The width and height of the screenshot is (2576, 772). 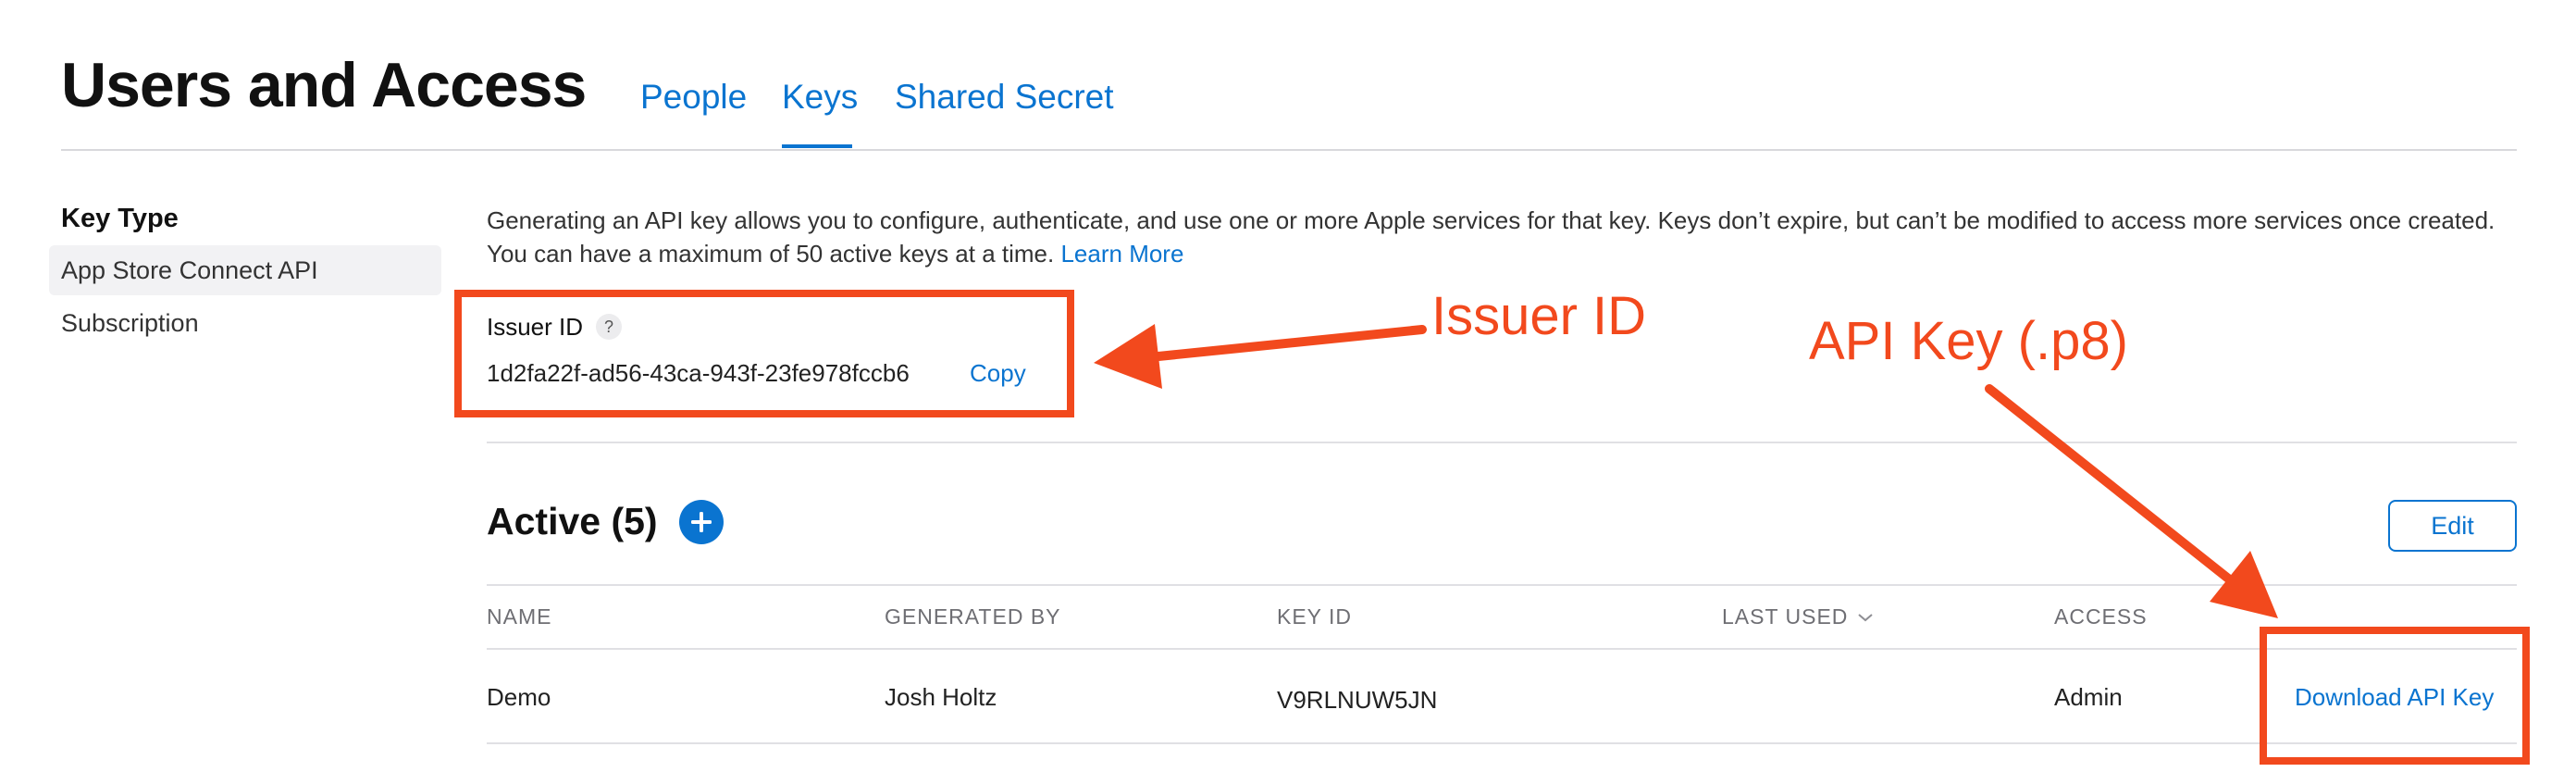 What do you see at coordinates (245, 323) in the screenshot?
I see `sidebar-item-subscription: Subscription` at bounding box center [245, 323].